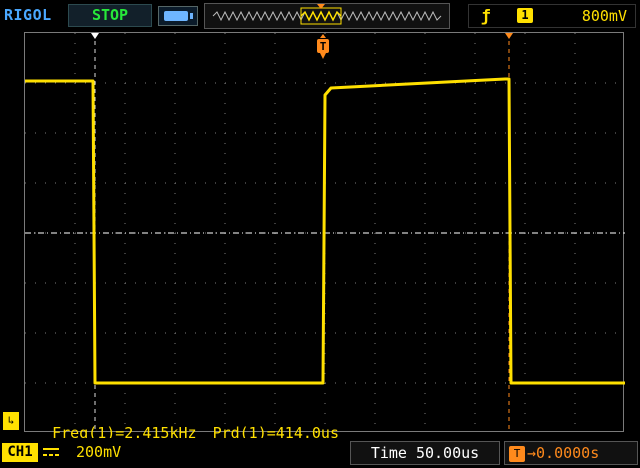  What do you see at coordinates (28, 15) in the screenshot?
I see `brand-logo: RIGOL` at bounding box center [28, 15].